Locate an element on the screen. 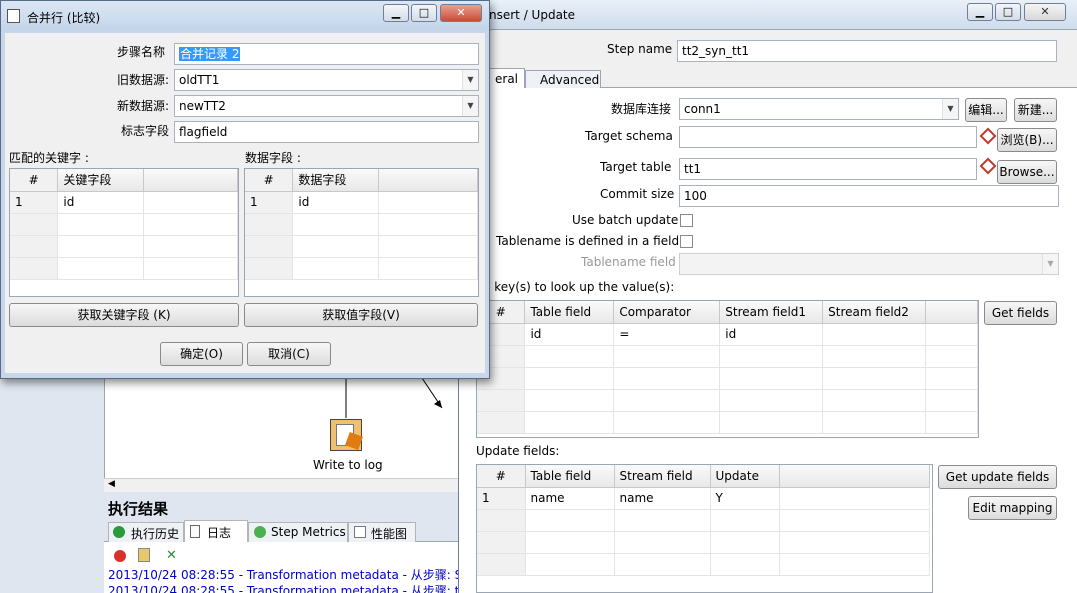  use-batch-update-label: Use batch update is located at coordinates (625, 220).